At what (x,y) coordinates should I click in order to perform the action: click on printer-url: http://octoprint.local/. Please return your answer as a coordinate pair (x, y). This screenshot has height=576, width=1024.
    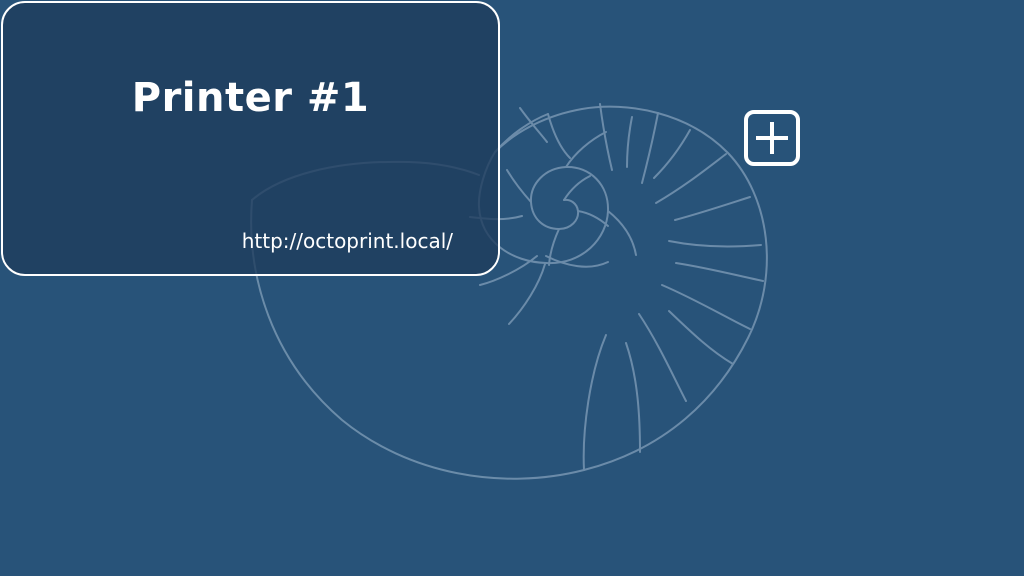
    Looking at the image, I should click on (347, 241).